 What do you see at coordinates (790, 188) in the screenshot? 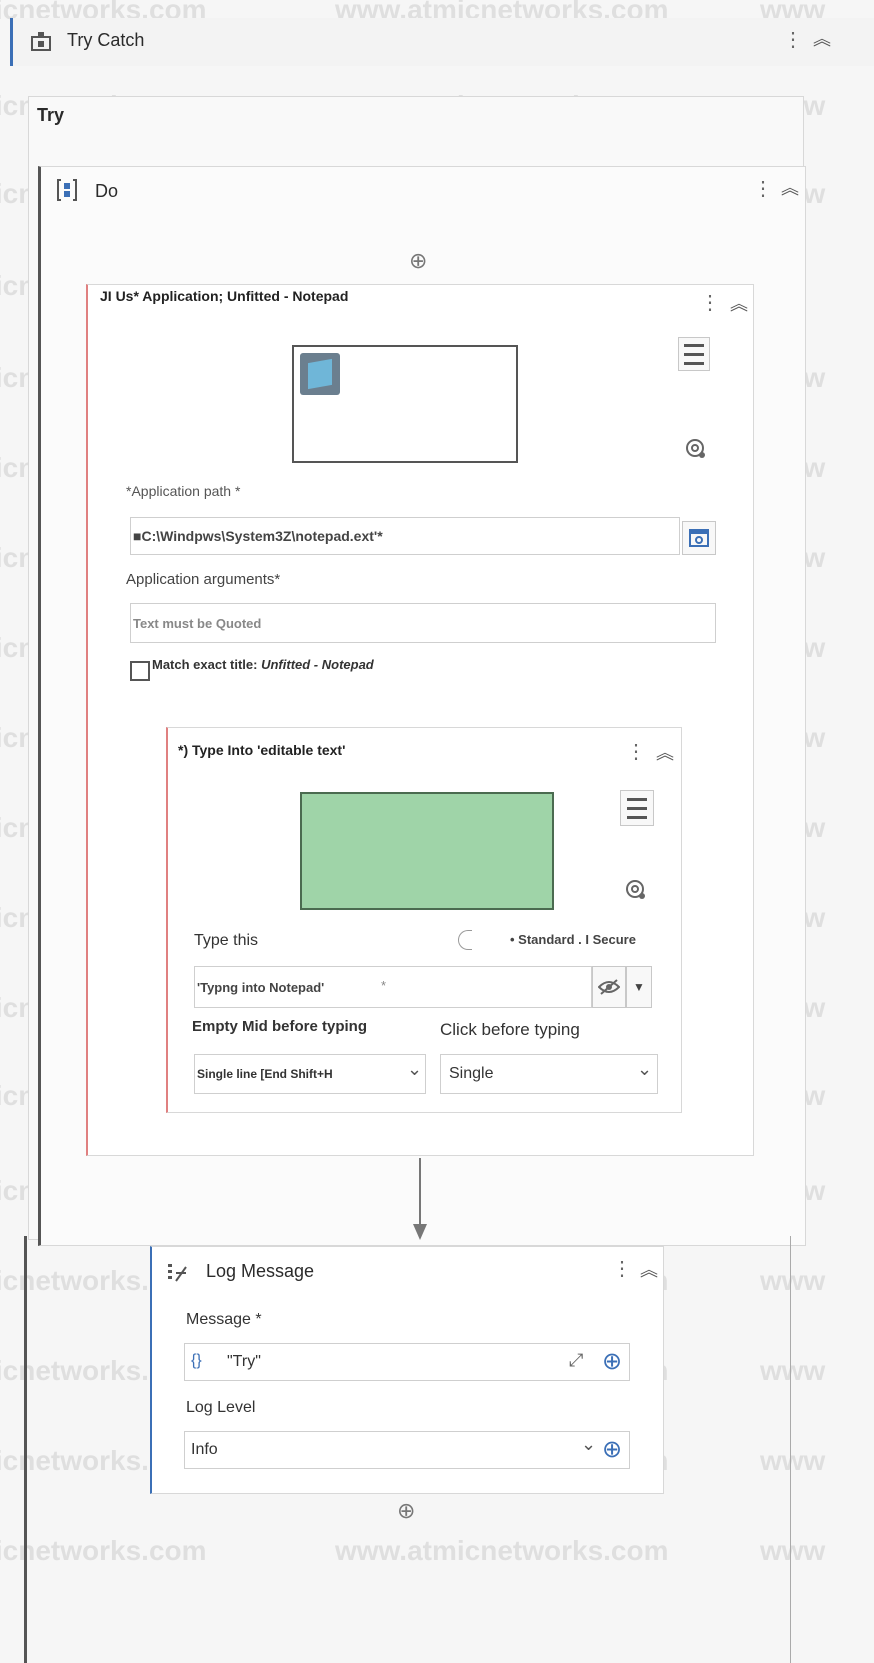
I see `do-sequence-collapse-icon: ︽` at bounding box center [790, 188].